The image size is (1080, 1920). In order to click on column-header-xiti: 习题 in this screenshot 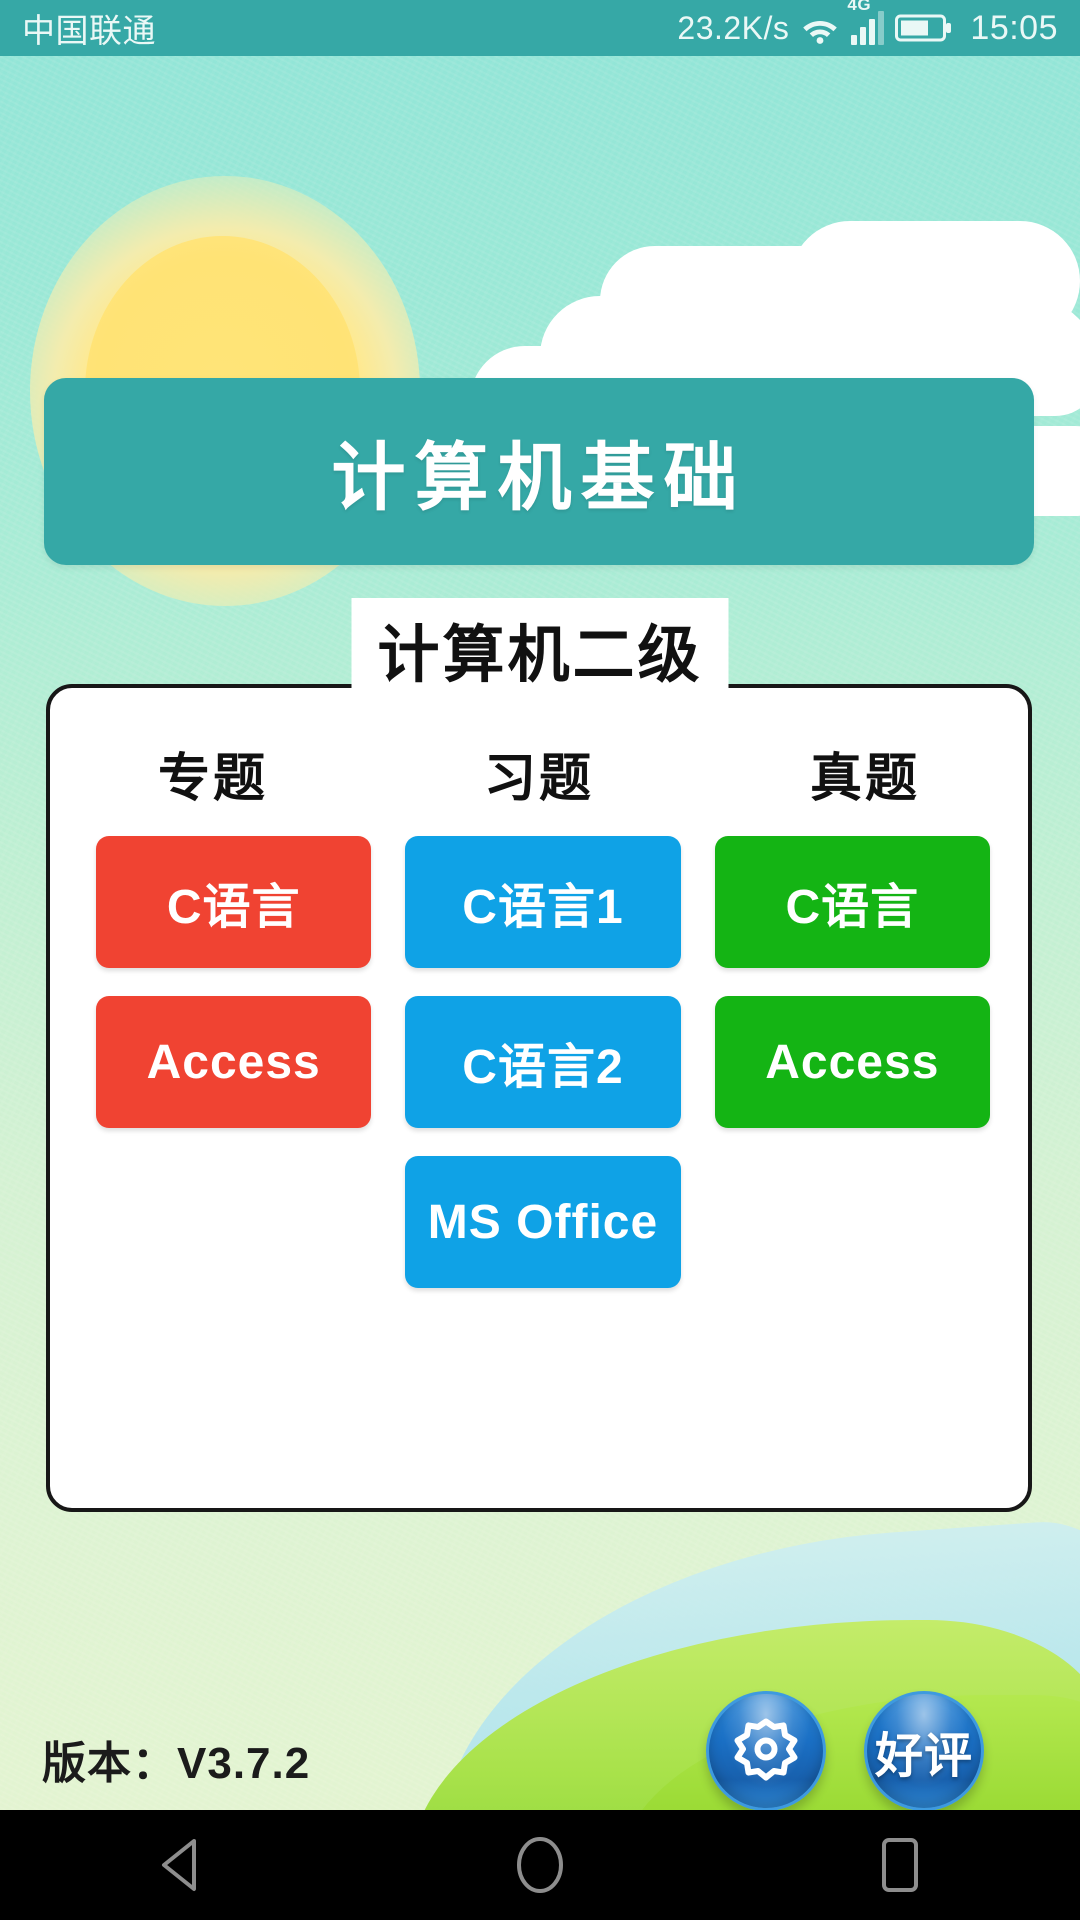, I will do `click(538, 779)`.